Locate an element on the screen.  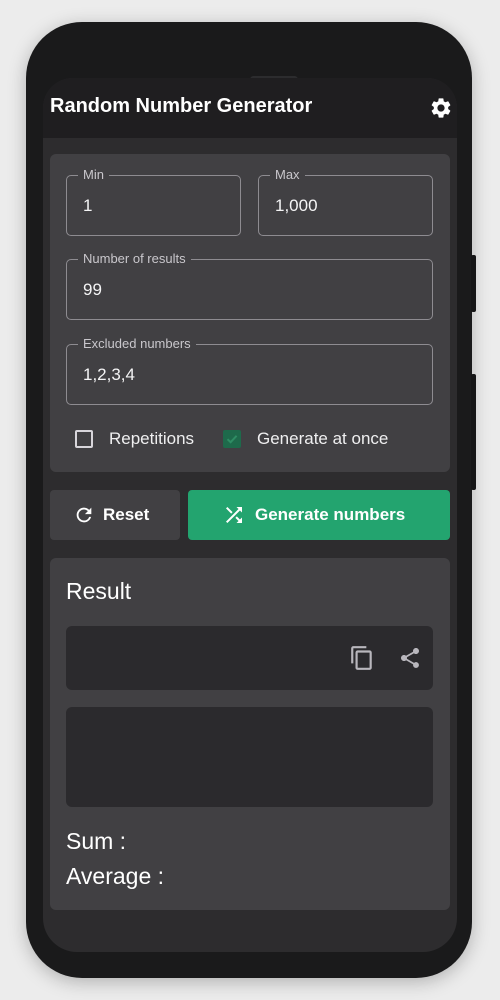
result-title: Result is located at coordinates (99, 591).